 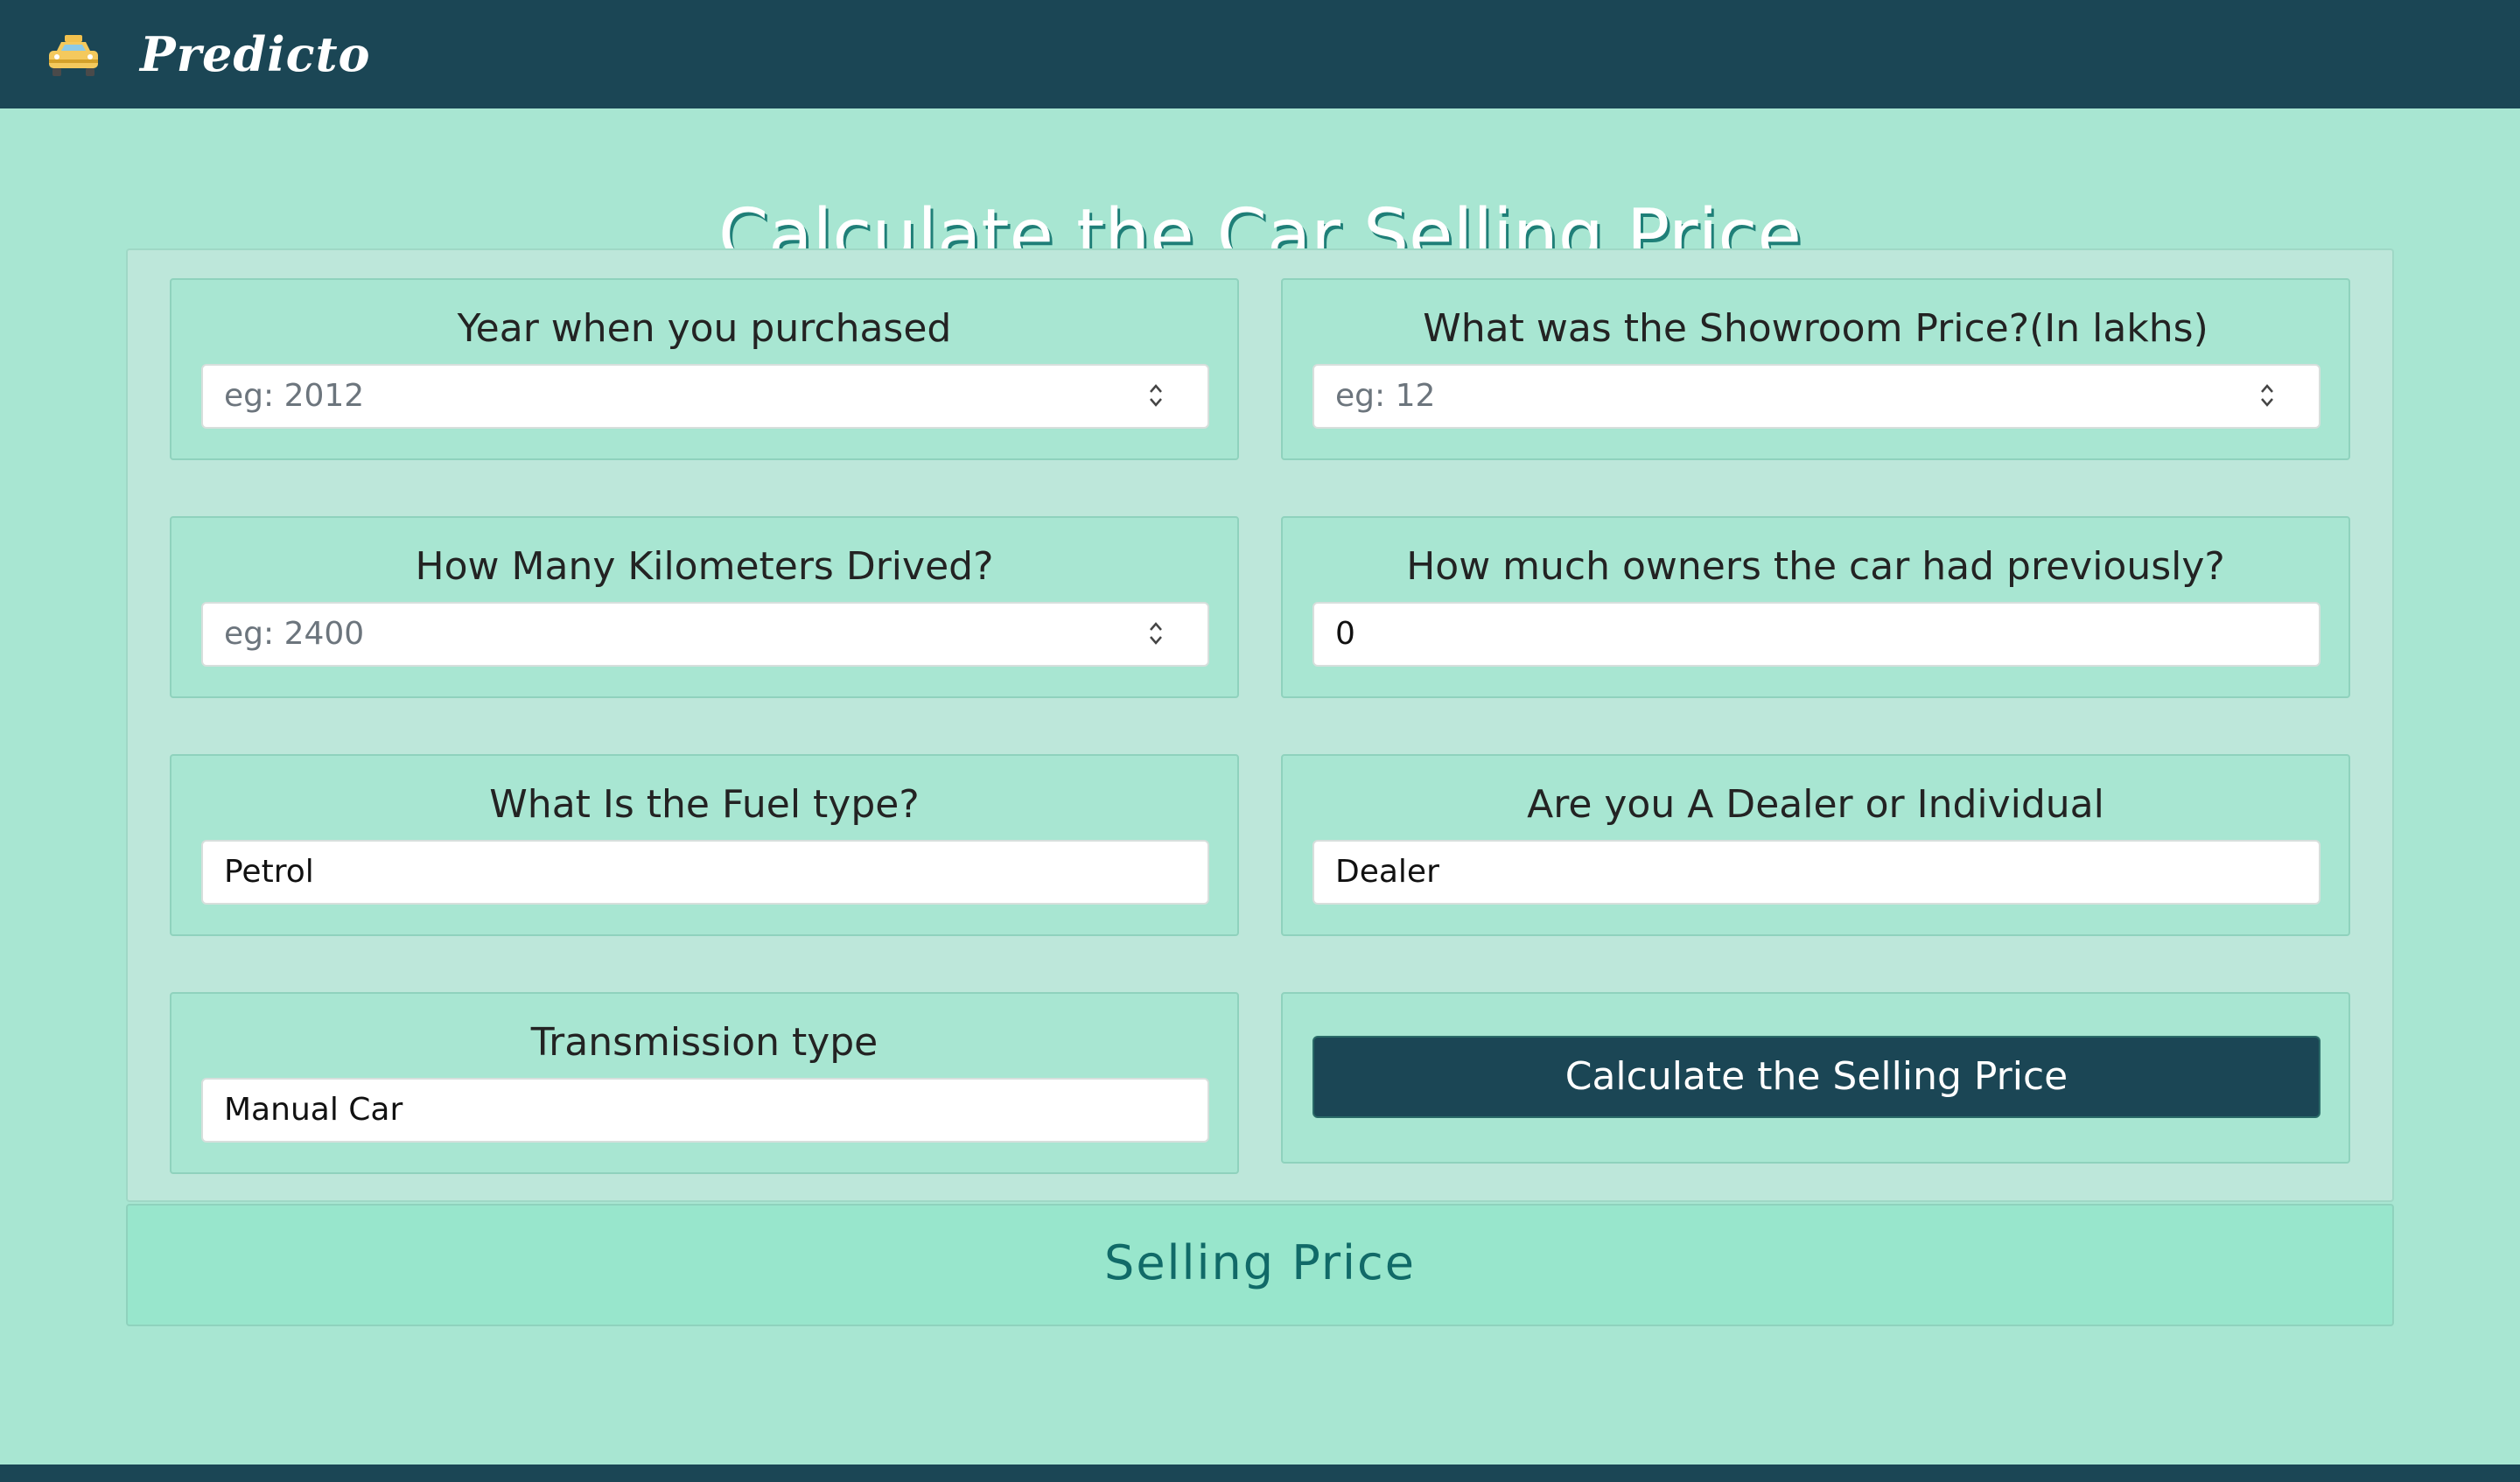 I want to click on brand-name: Predicto, so click(x=255, y=54).